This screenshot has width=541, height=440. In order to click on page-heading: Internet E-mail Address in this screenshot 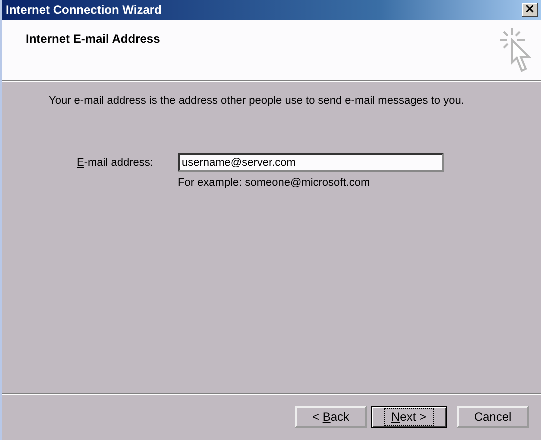, I will do `click(93, 39)`.